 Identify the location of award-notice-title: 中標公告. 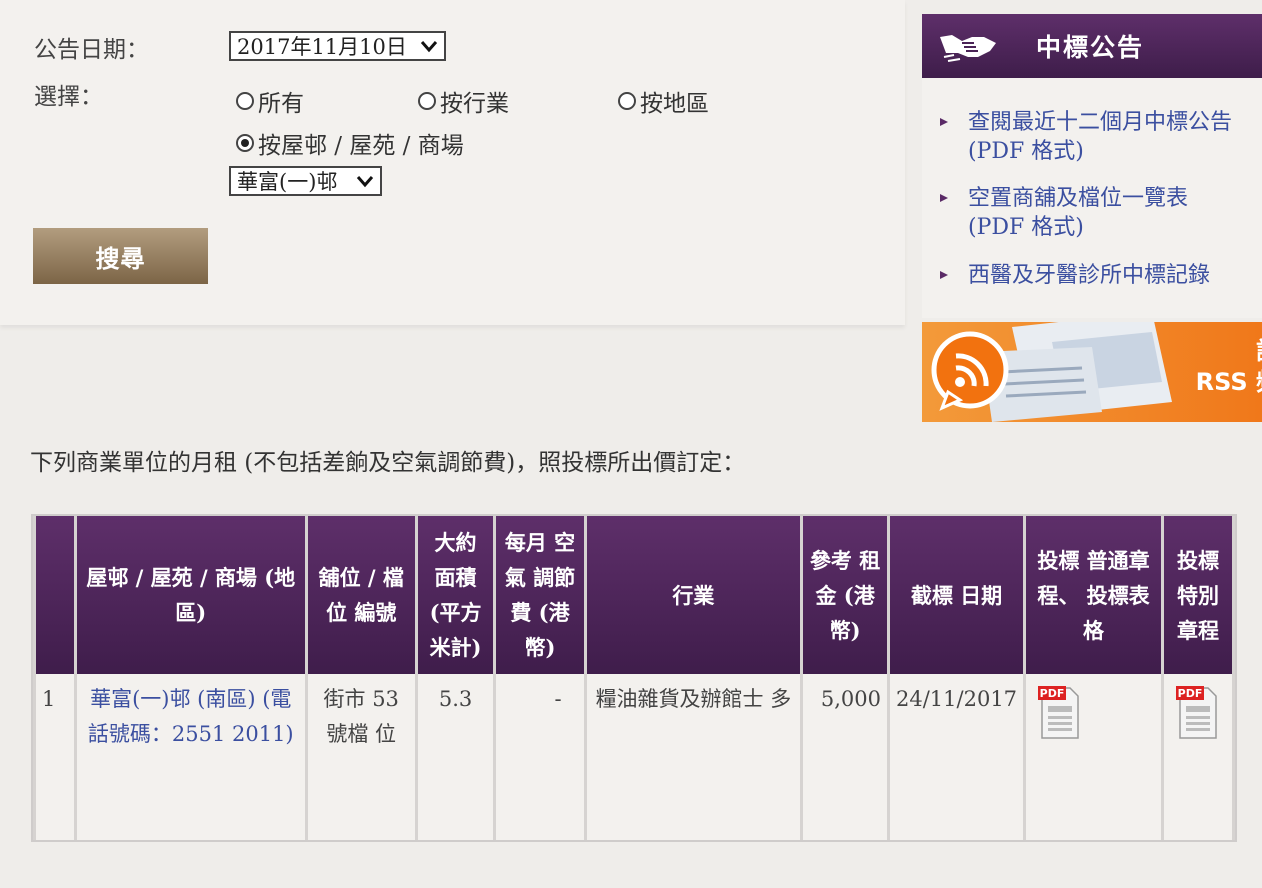
(1090, 47).